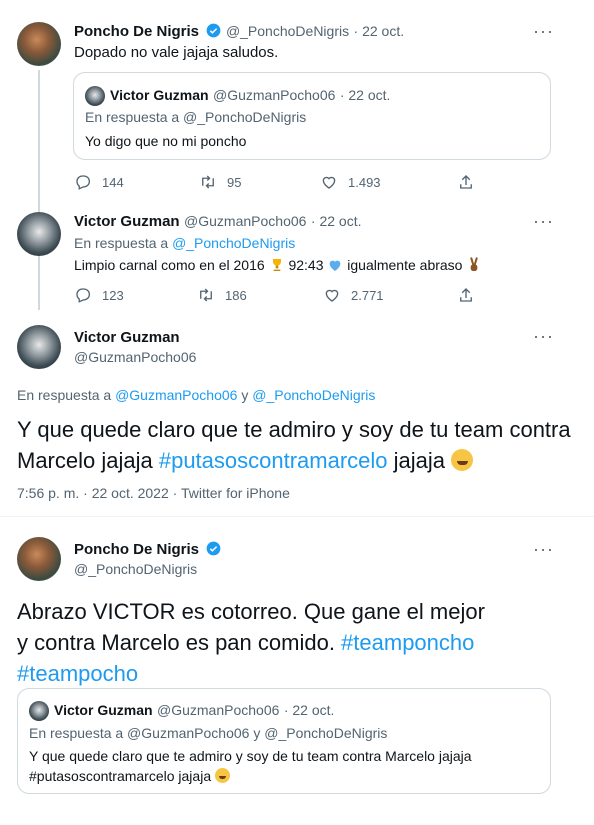 This screenshot has width=594, height=825. I want to click on blue-heart-icon, so click(335, 265).